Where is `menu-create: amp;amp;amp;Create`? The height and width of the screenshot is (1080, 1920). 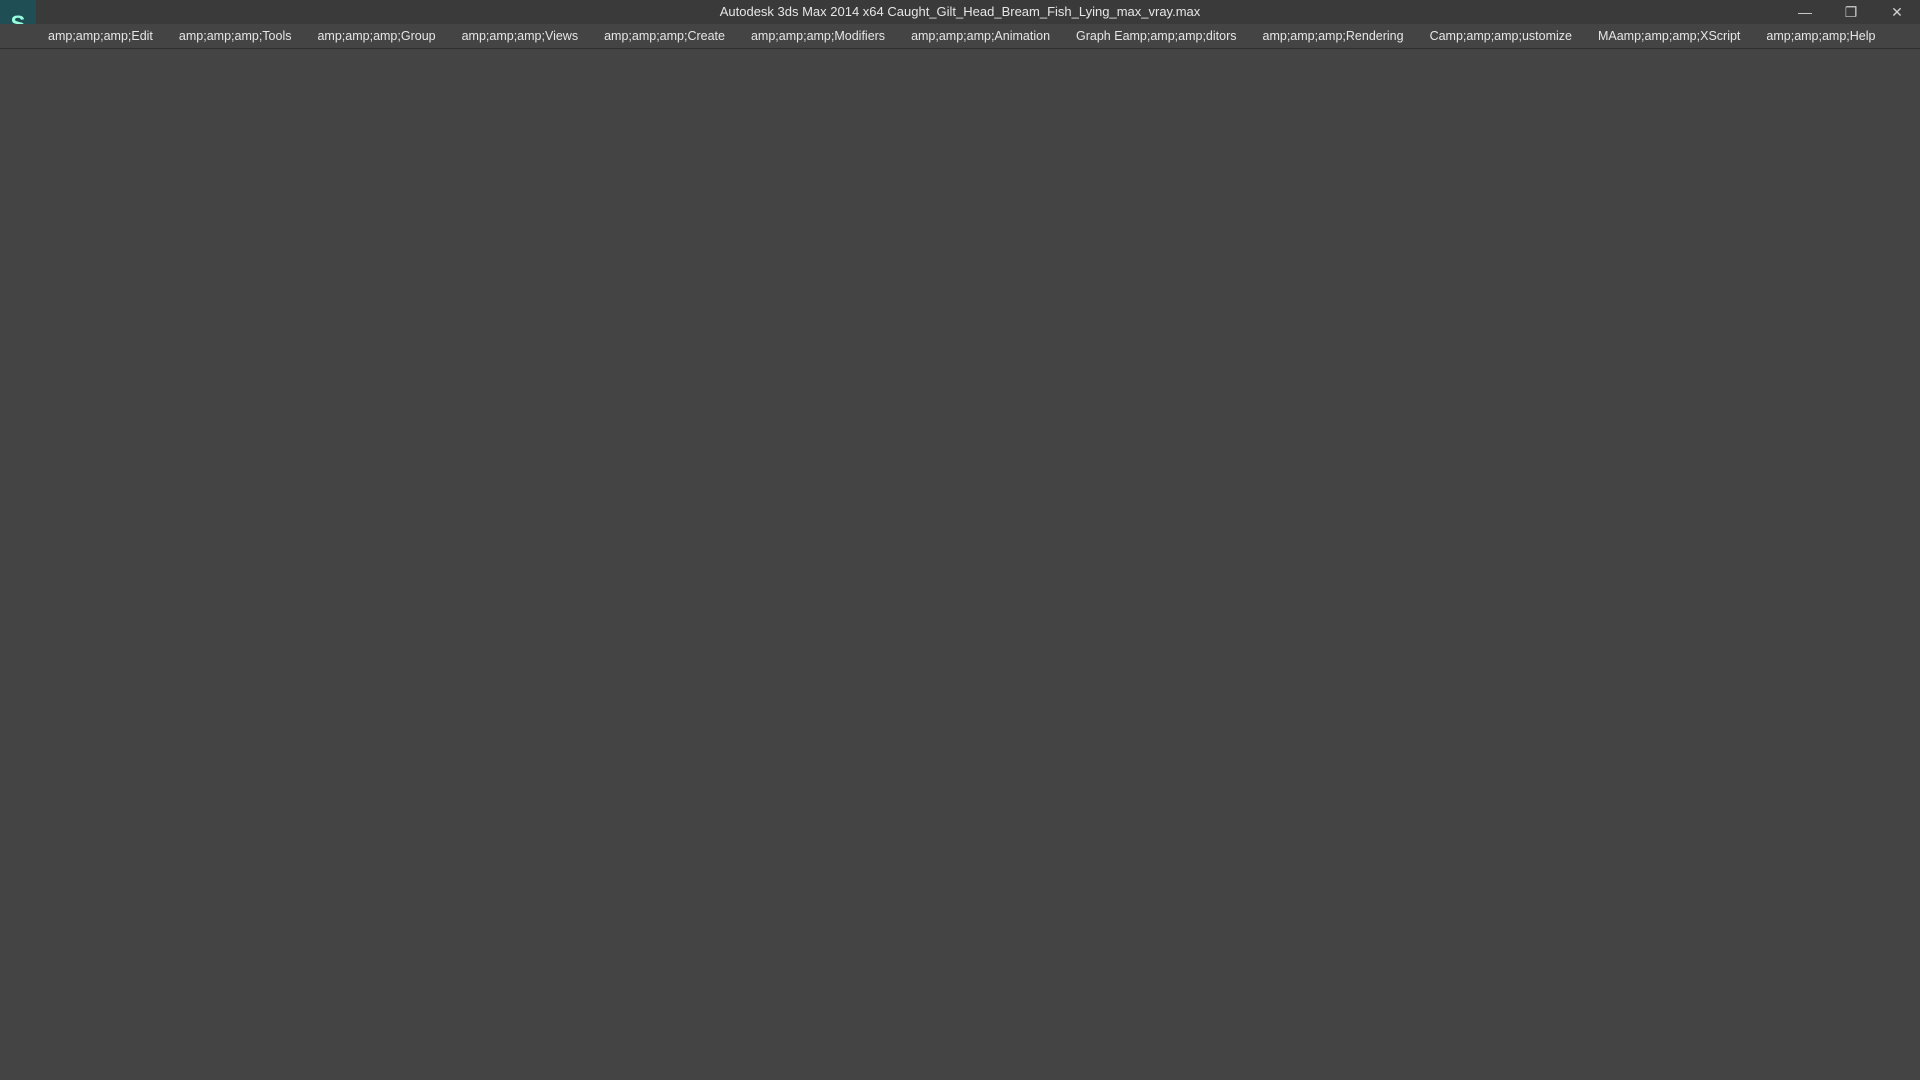 menu-create: amp;amp;amp;Create is located at coordinates (664, 36).